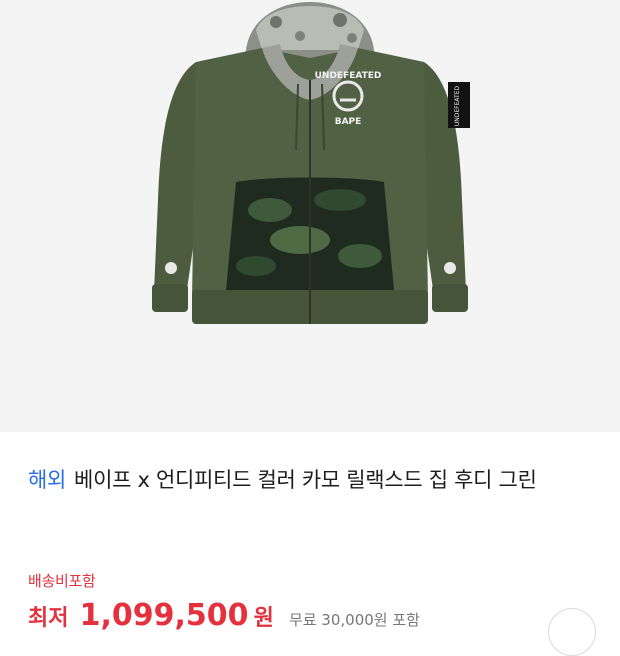 The image size is (620, 656). I want to click on price-value: 1,099,500, so click(164, 615).